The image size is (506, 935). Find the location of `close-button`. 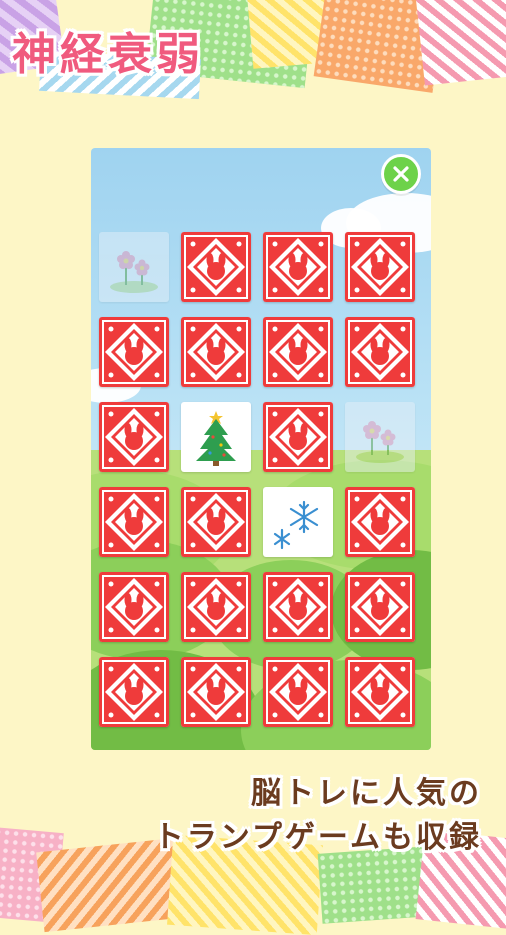

close-button is located at coordinates (401, 174).